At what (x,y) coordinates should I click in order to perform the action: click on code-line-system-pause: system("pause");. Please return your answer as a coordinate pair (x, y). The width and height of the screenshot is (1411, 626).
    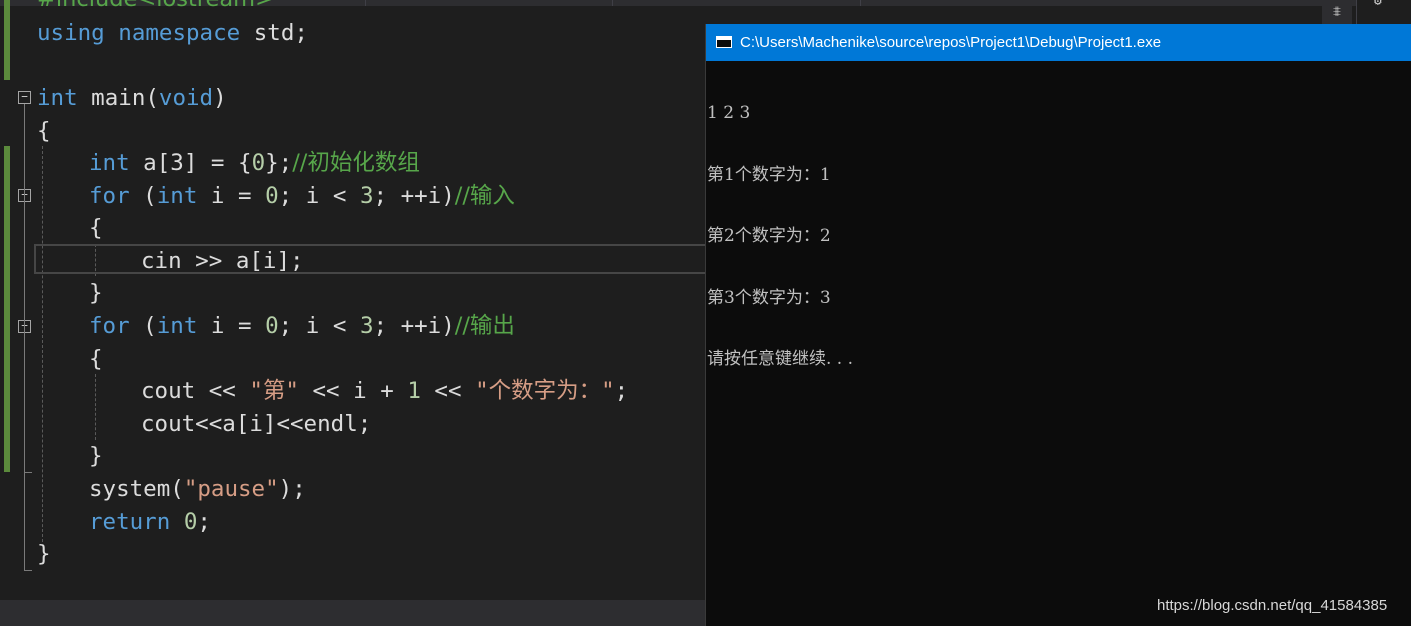
    Looking at the image, I should click on (197, 489).